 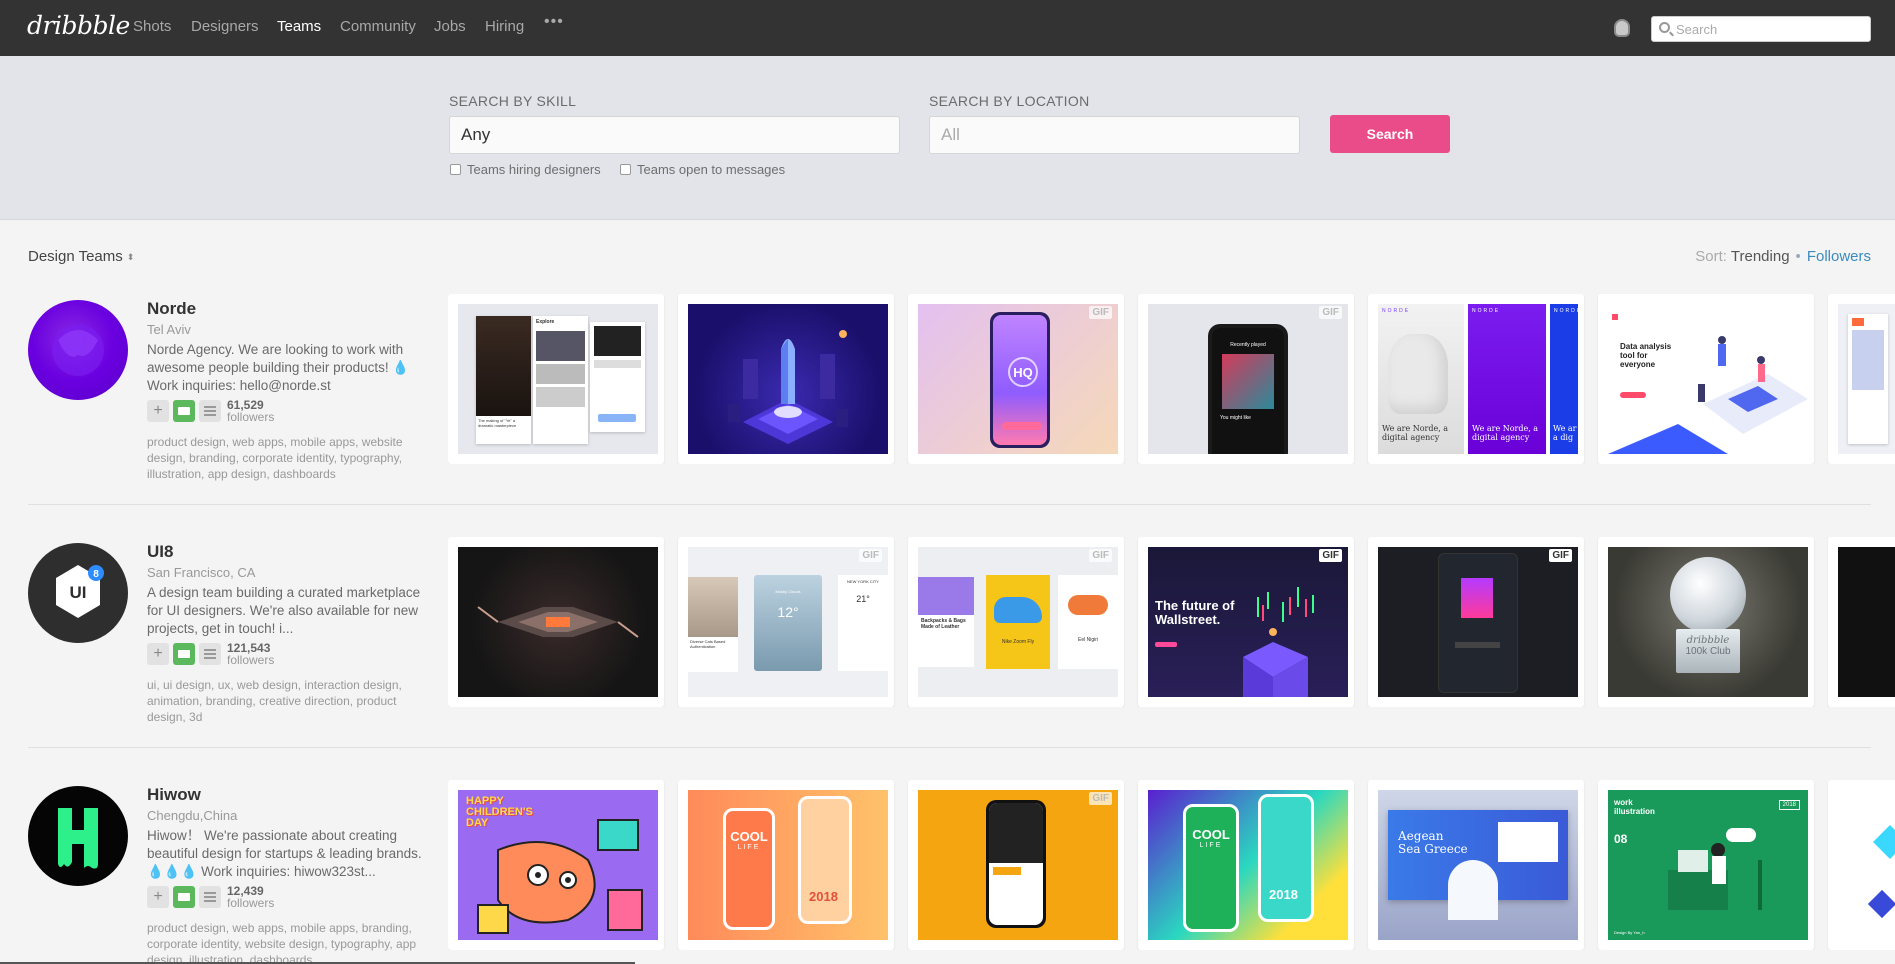 I want to click on shot-thumbnail: Aegean Sea Greece, so click(x=1476, y=865).